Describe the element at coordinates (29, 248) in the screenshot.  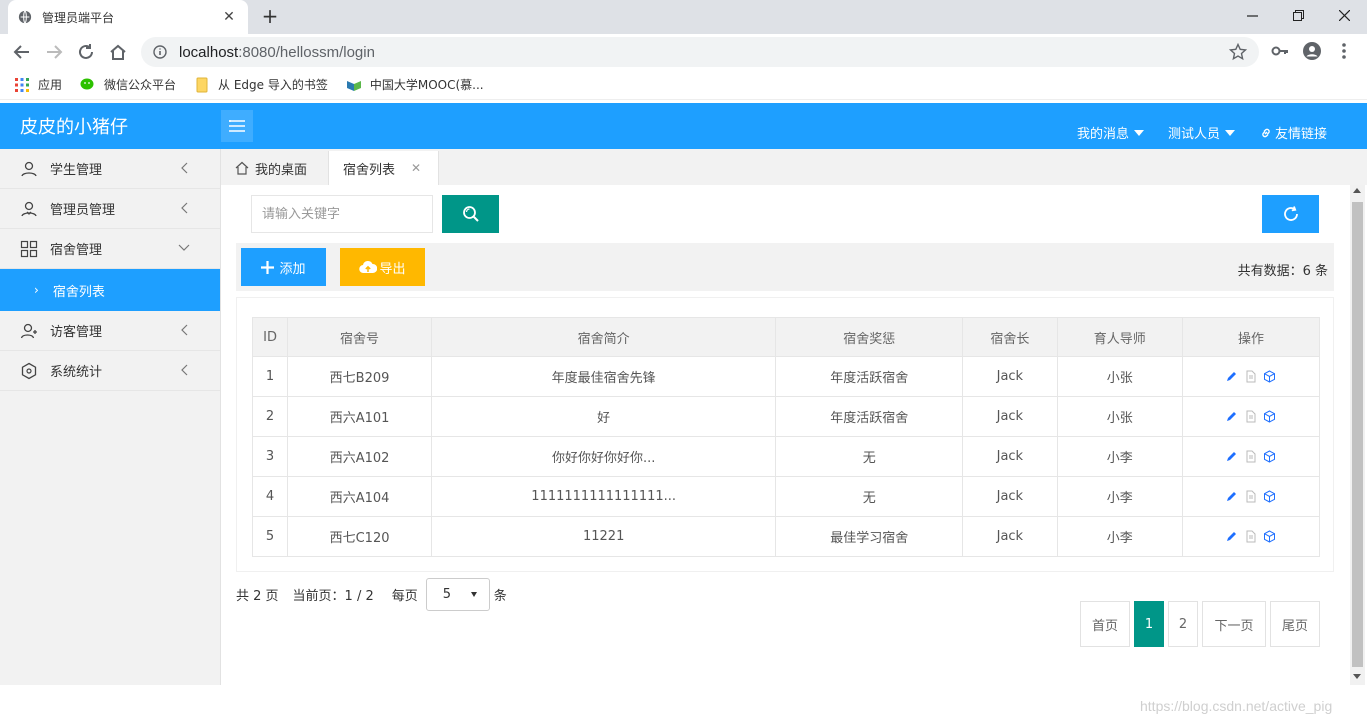
I see `grid-icon` at that location.